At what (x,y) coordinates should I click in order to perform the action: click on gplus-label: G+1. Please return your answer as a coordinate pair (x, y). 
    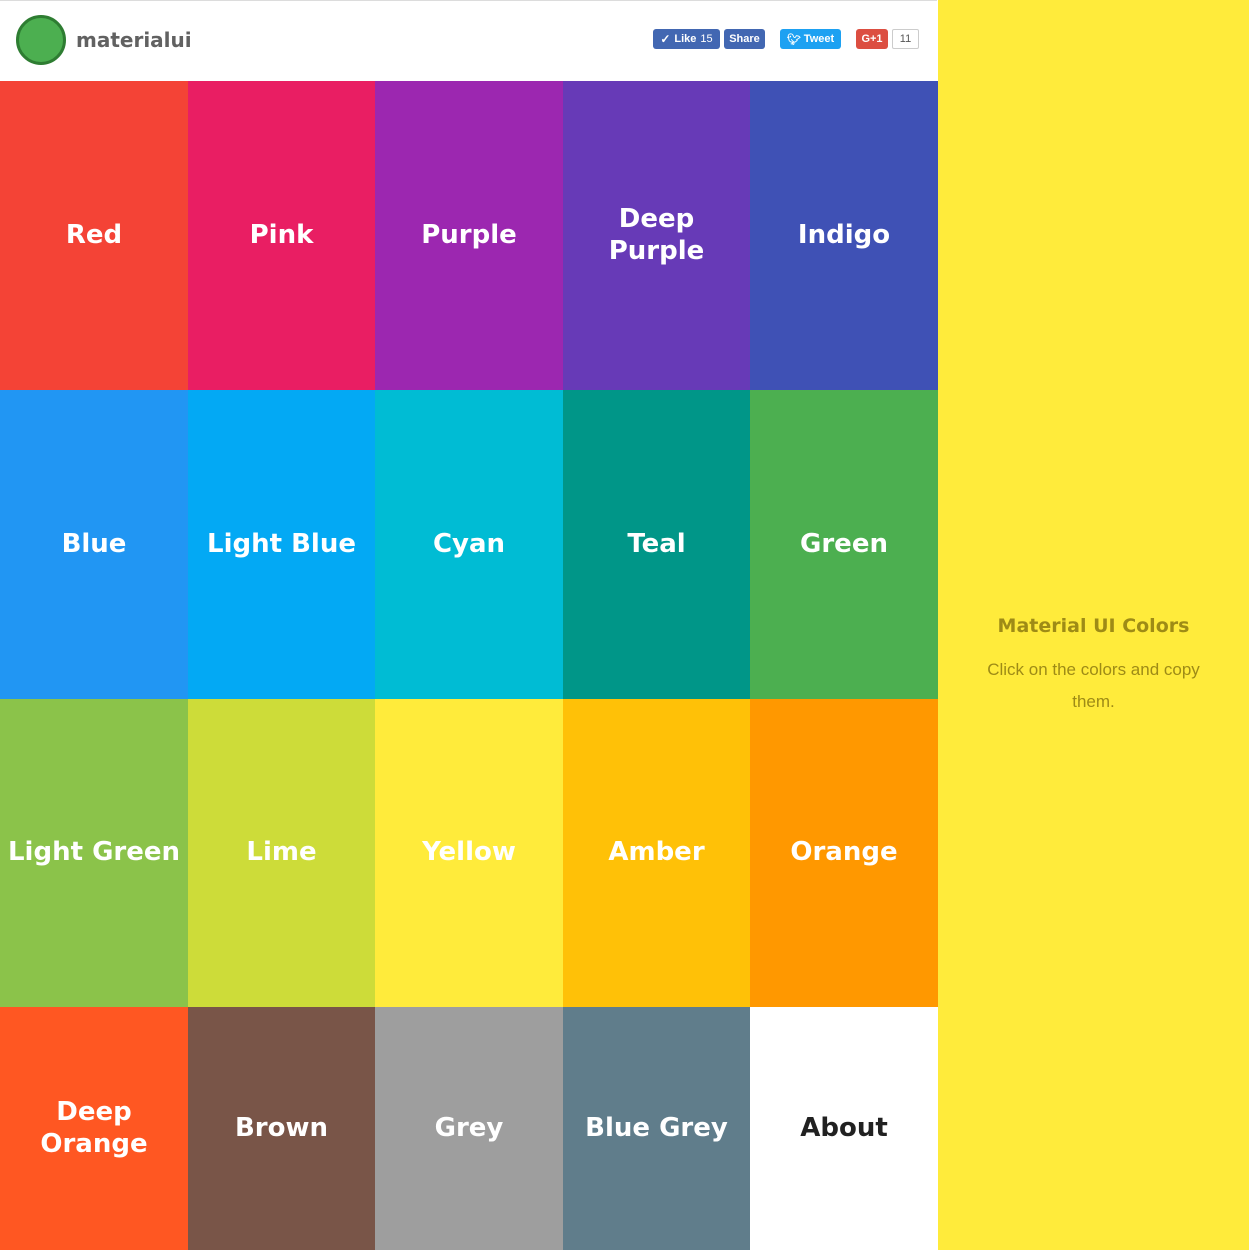
    Looking at the image, I should click on (872, 39).